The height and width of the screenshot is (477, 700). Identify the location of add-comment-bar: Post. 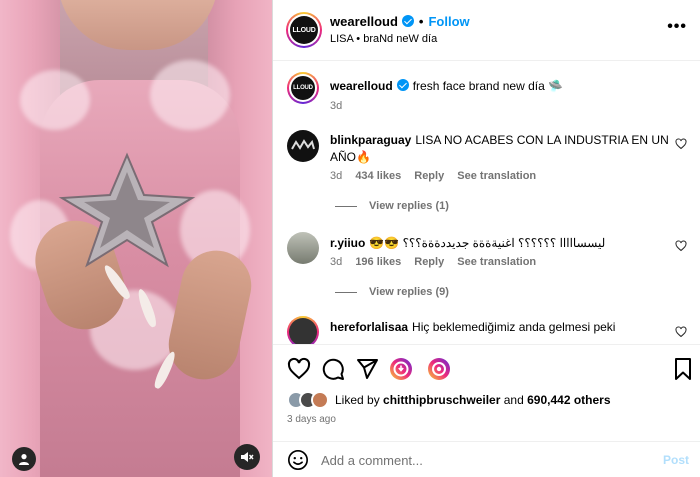
(486, 459).